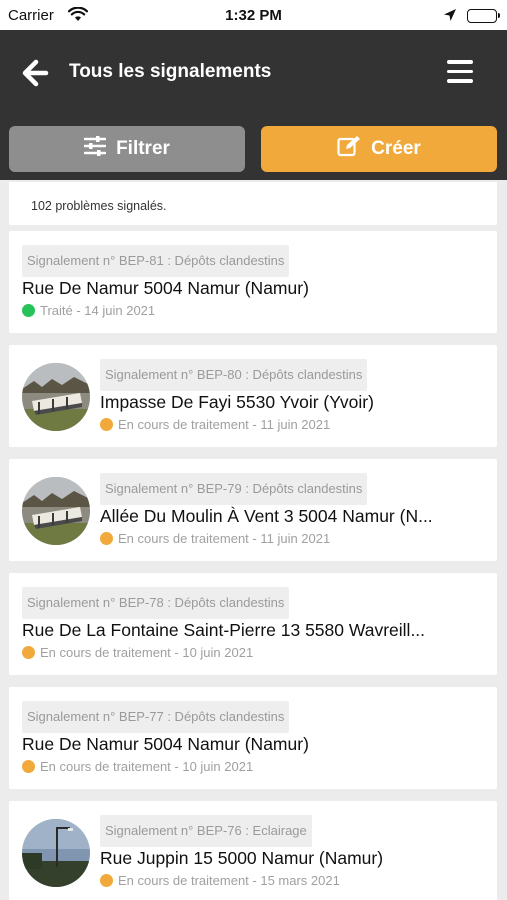 Image resolution: width=507 pixels, height=900 pixels. Describe the element at coordinates (396, 148) in the screenshot. I see `create-button-label: Créer` at that location.